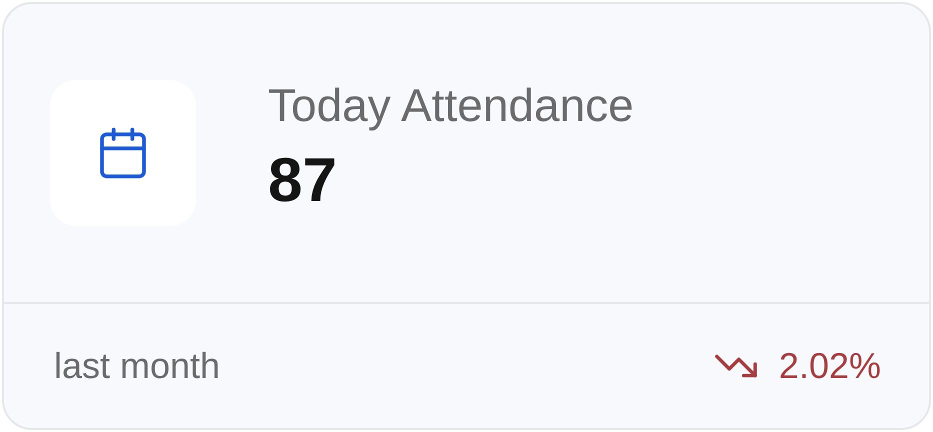 The width and height of the screenshot is (933, 432). I want to click on trend-value: 2.02%, so click(829, 366).